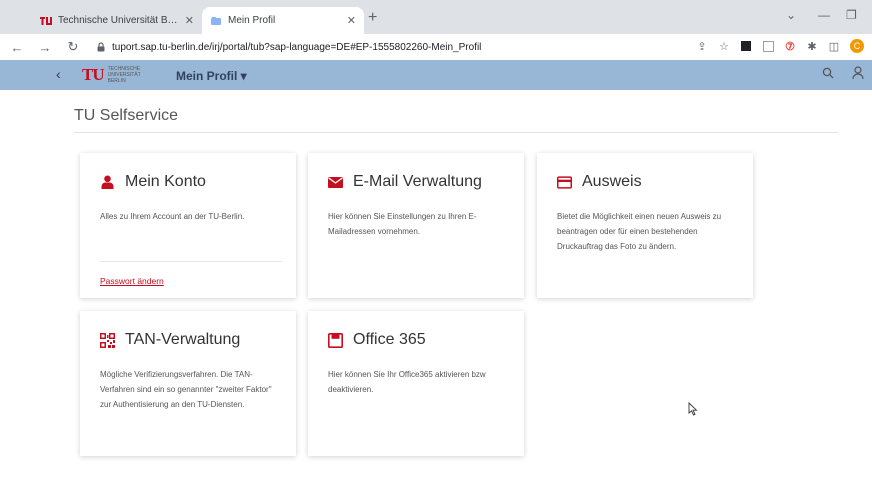 The image size is (872, 480). What do you see at coordinates (780, 46) in the screenshot?
I see `toolbar-icons: ⇪ ☆ ⑦ ✱ ◫ C` at bounding box center [780, 46].